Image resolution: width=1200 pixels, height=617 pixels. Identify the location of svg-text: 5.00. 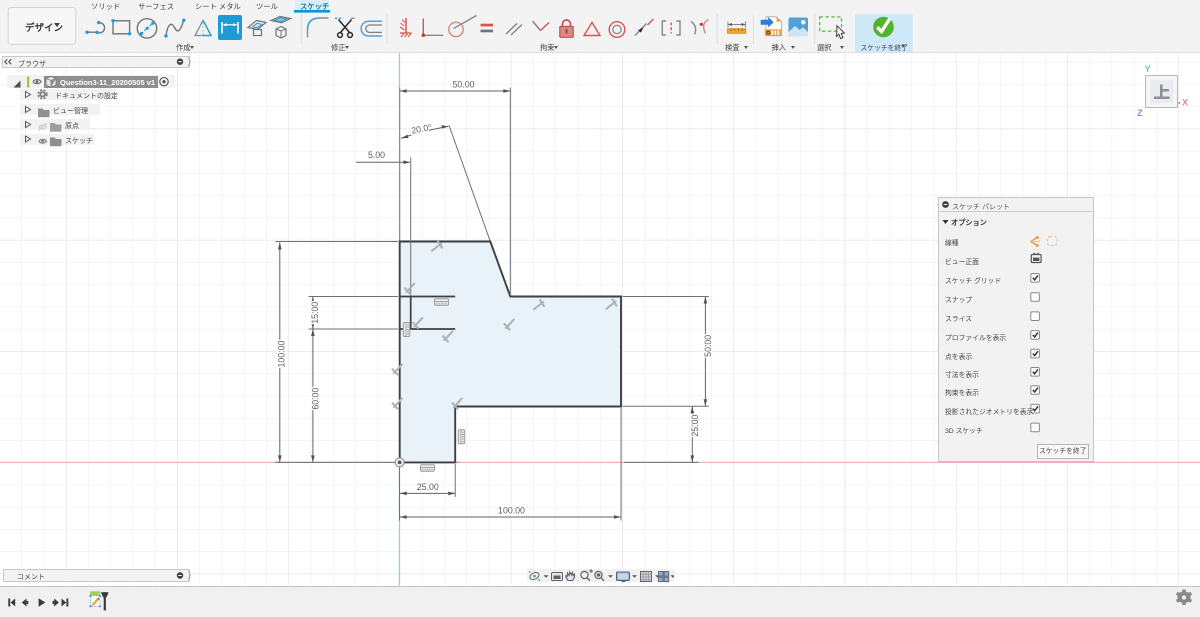
(376, 155).